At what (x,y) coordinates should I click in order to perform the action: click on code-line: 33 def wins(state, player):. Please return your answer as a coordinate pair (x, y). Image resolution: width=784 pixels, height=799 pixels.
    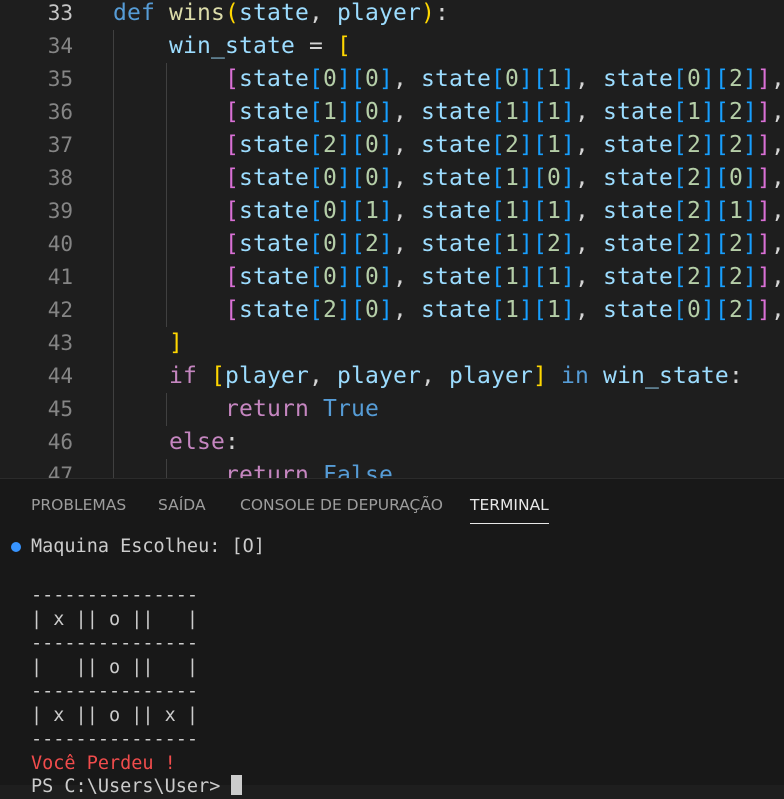
    Looking at the image, I should click on (392, 15).